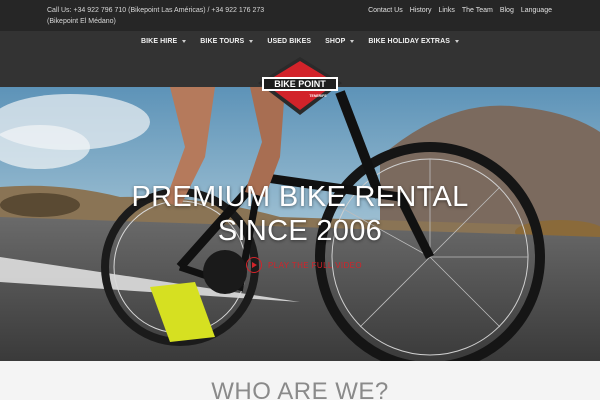 The image size is (600, 400). Describe the element at coordinates (315, 265) in the screenshot. I see `play-video-label: PLAY THE FULL VIDEO` at that location.